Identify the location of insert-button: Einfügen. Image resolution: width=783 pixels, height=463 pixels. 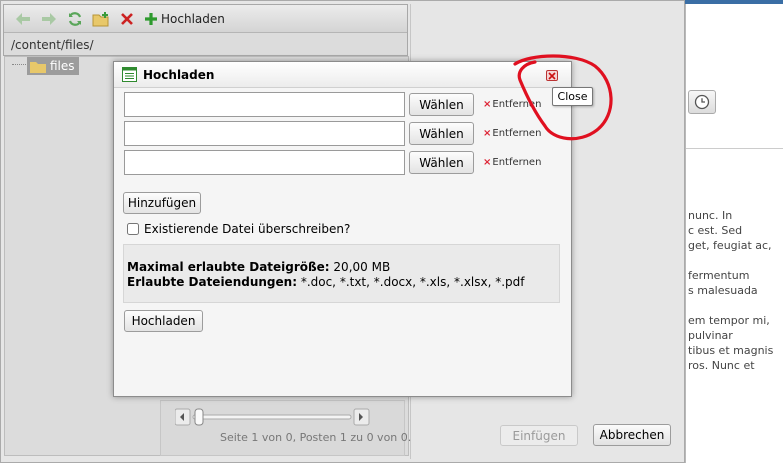
(539, 435).